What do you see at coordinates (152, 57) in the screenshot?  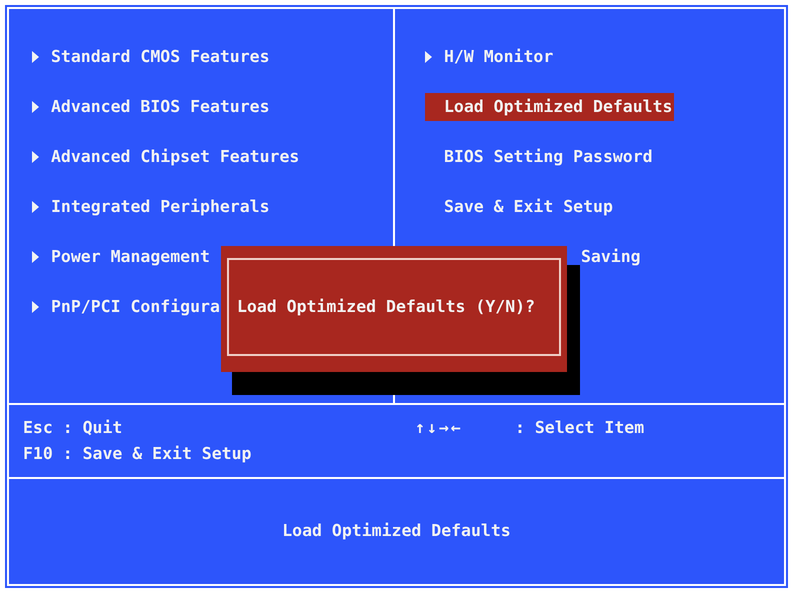 I see `menu-item: Standard CMOS Features` at bounding box center [152, 57].